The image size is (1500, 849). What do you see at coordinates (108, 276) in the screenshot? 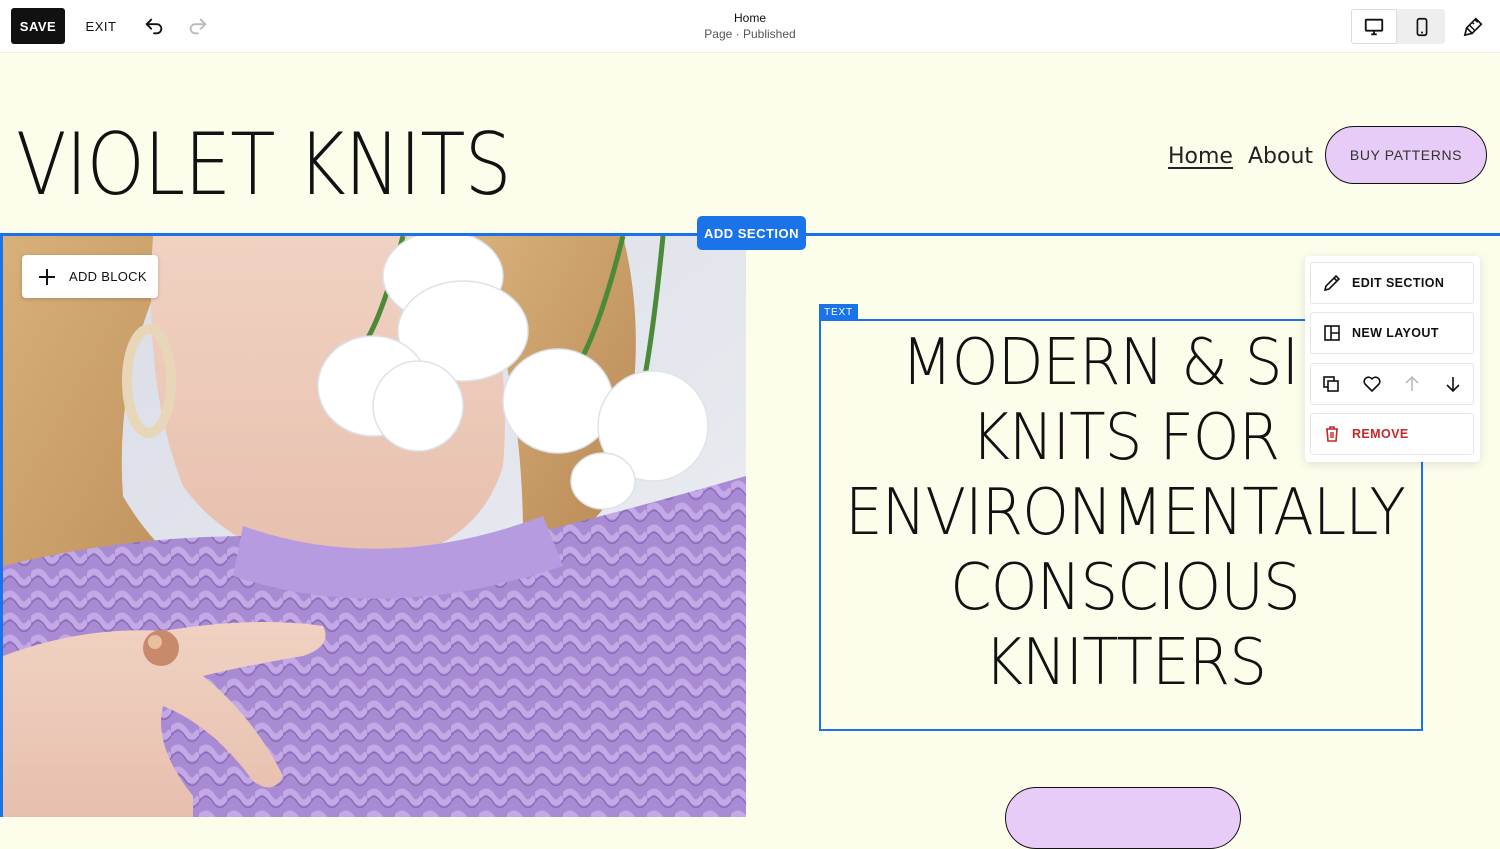
I see `add-block-label: ADD BLOCK` at bounding box center [108, 276].